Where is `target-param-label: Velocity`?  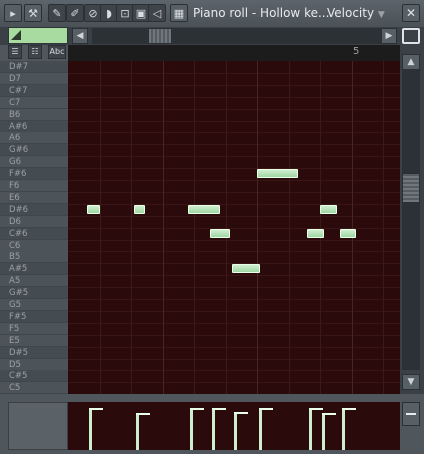
target-param-label: Velocity is located at coordinates (351, 13).